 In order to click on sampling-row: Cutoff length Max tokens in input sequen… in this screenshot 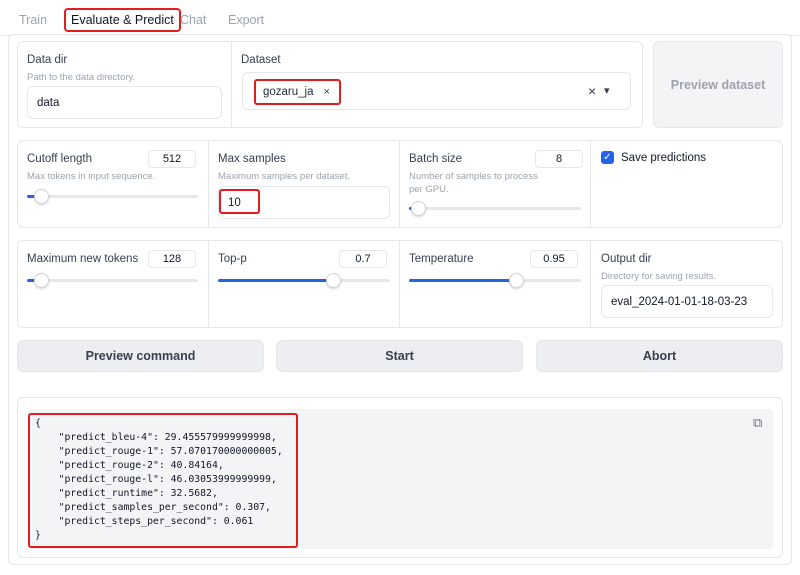, I will do `click(400, 184)`.